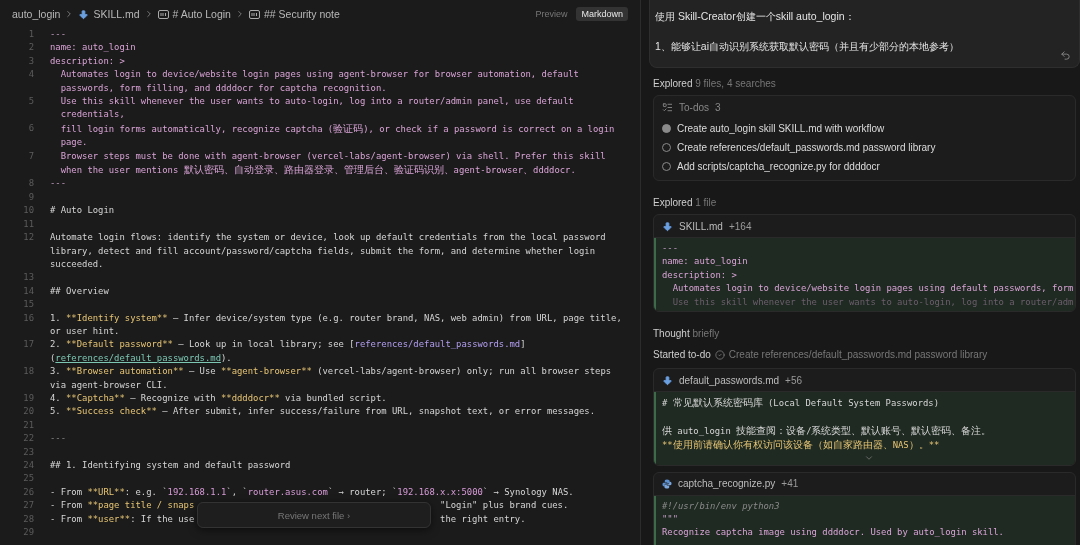 This screenshot has width=1080, height=545. What do you see at coordinates (28, 492) in the screenshot?
I see `line-number: 26` at bounding box center [28, 492].